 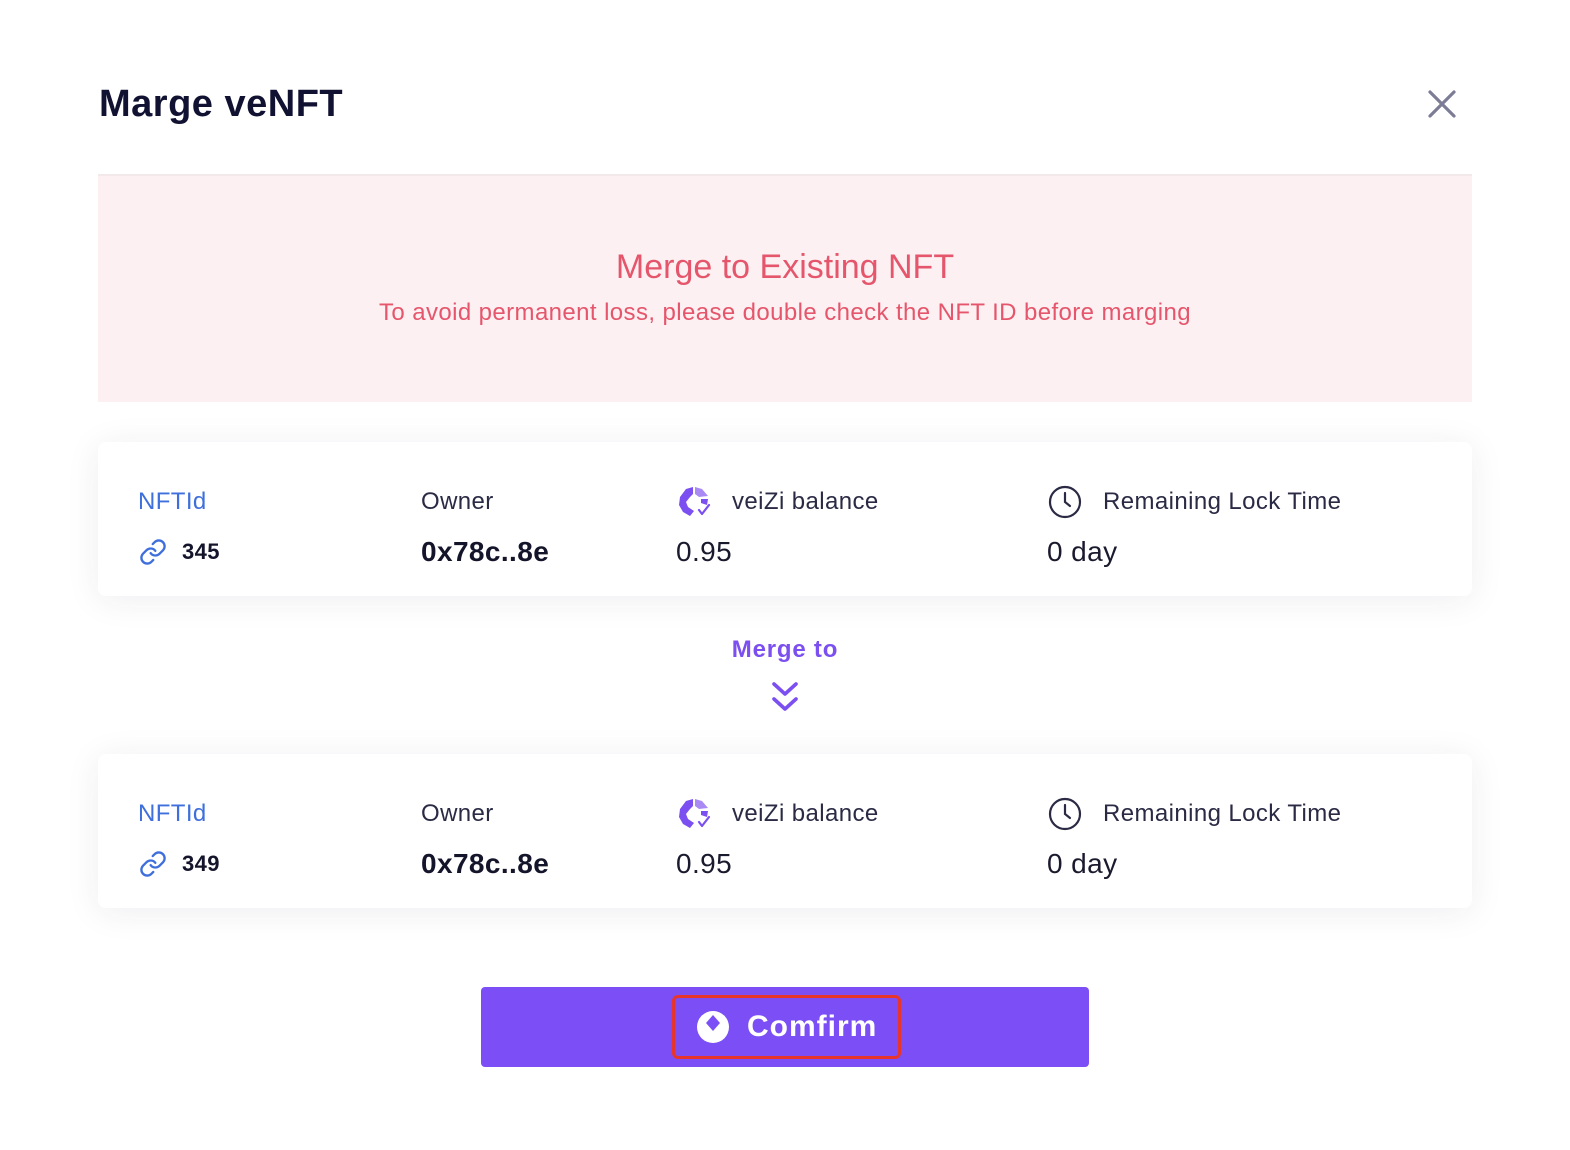 I want to click on izi-logo-icon, so click(x=713, y=1027).